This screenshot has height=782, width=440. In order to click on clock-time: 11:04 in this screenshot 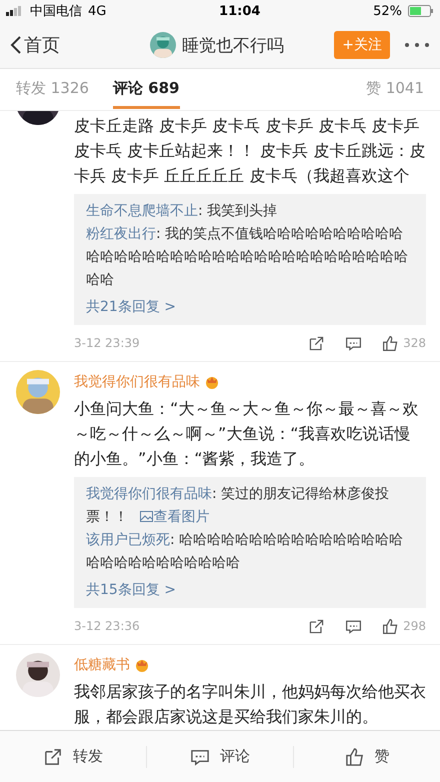, I will do `click(240, 11)`.